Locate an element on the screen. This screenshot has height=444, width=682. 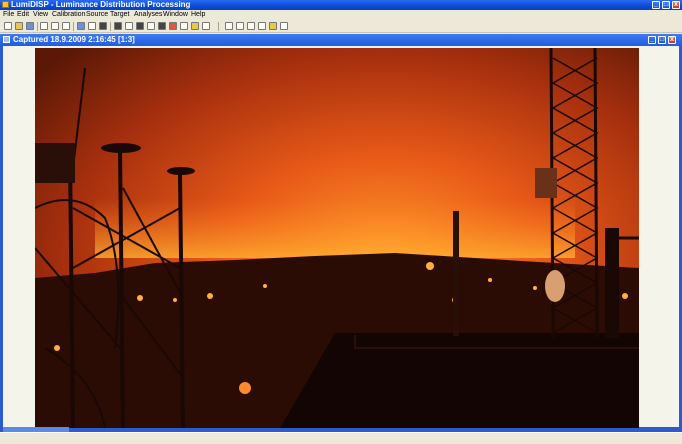
menu-view: View is located at coordinates (40, 15).